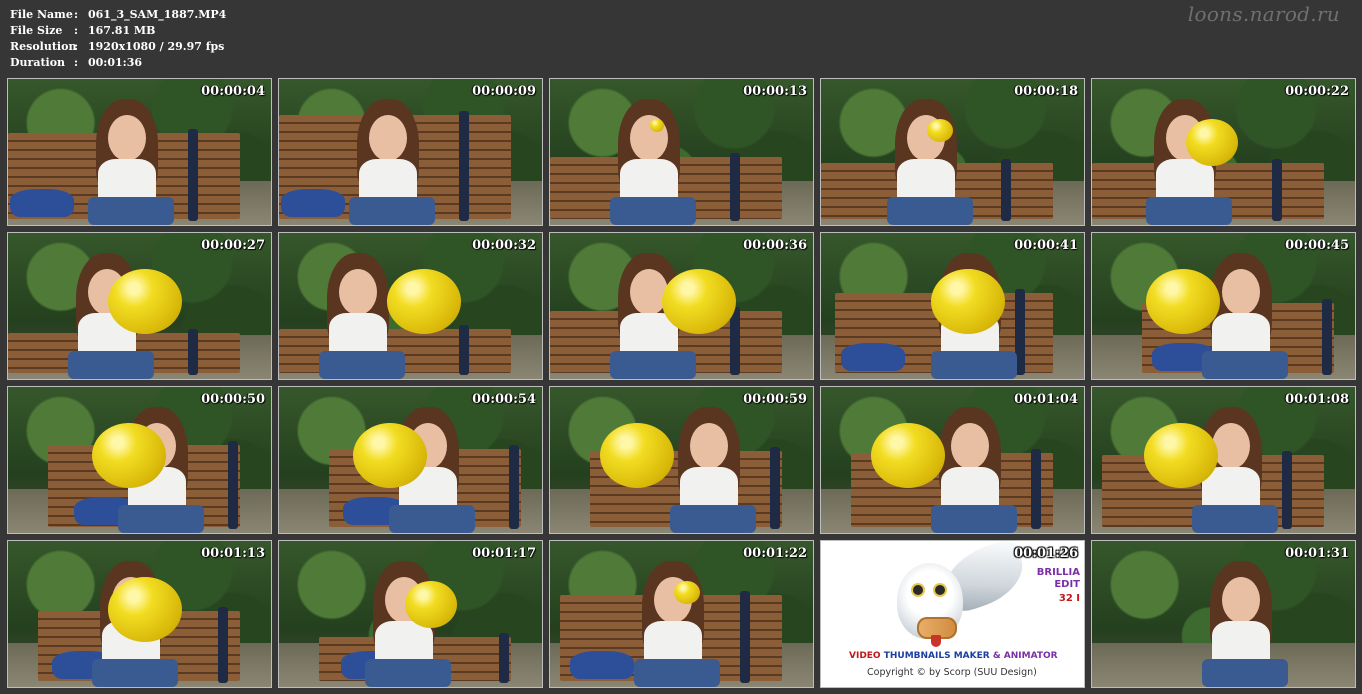  Describe the element at coordinates (936, 656) in the screenshot. I see `promo-title-part-2: THUMBNAILS MAKER` at that location.